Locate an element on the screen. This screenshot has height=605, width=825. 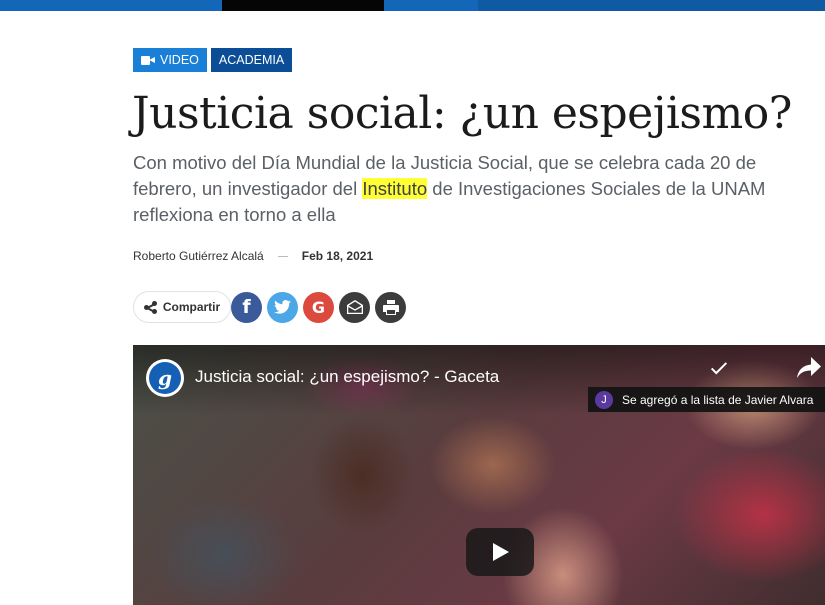
play-button is located at coordinates (500, 552).